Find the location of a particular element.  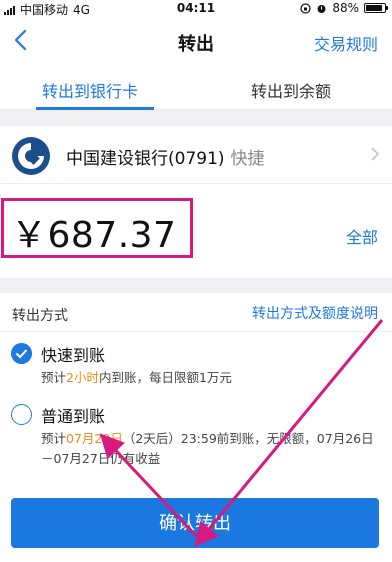

active-tab-indicator is located at coordinates (95, 108).